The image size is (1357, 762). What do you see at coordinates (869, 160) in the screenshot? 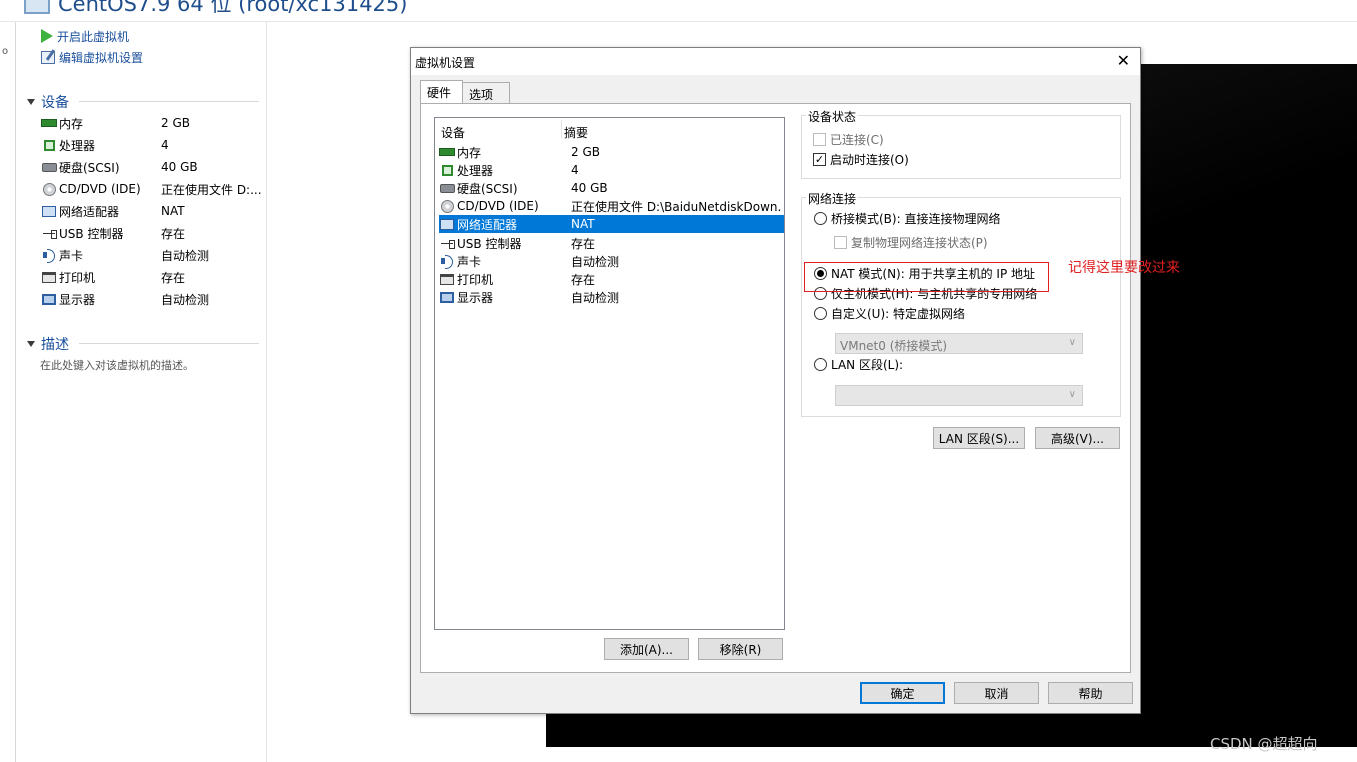
I see `connect-at-power-on-label: 启动时连接(O)` at bounding box center [869, 160].